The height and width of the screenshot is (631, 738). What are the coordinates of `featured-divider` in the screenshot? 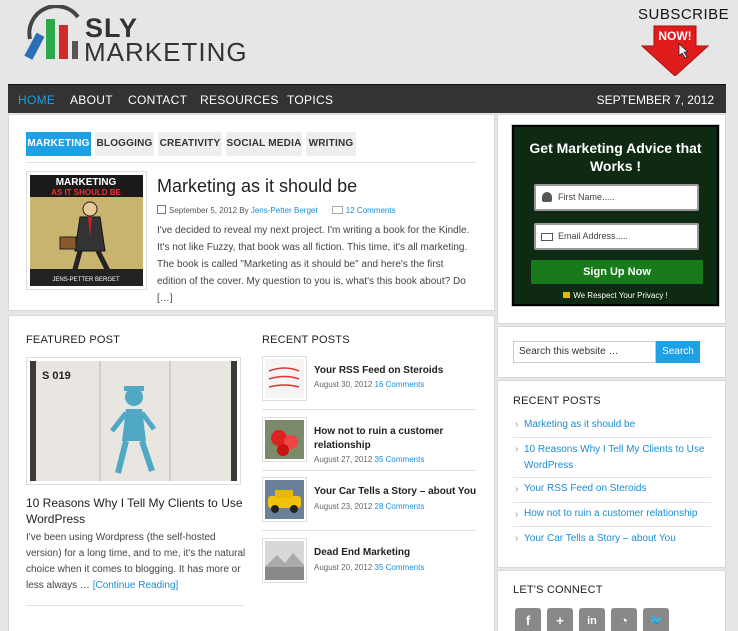 It's located at (135, 605).